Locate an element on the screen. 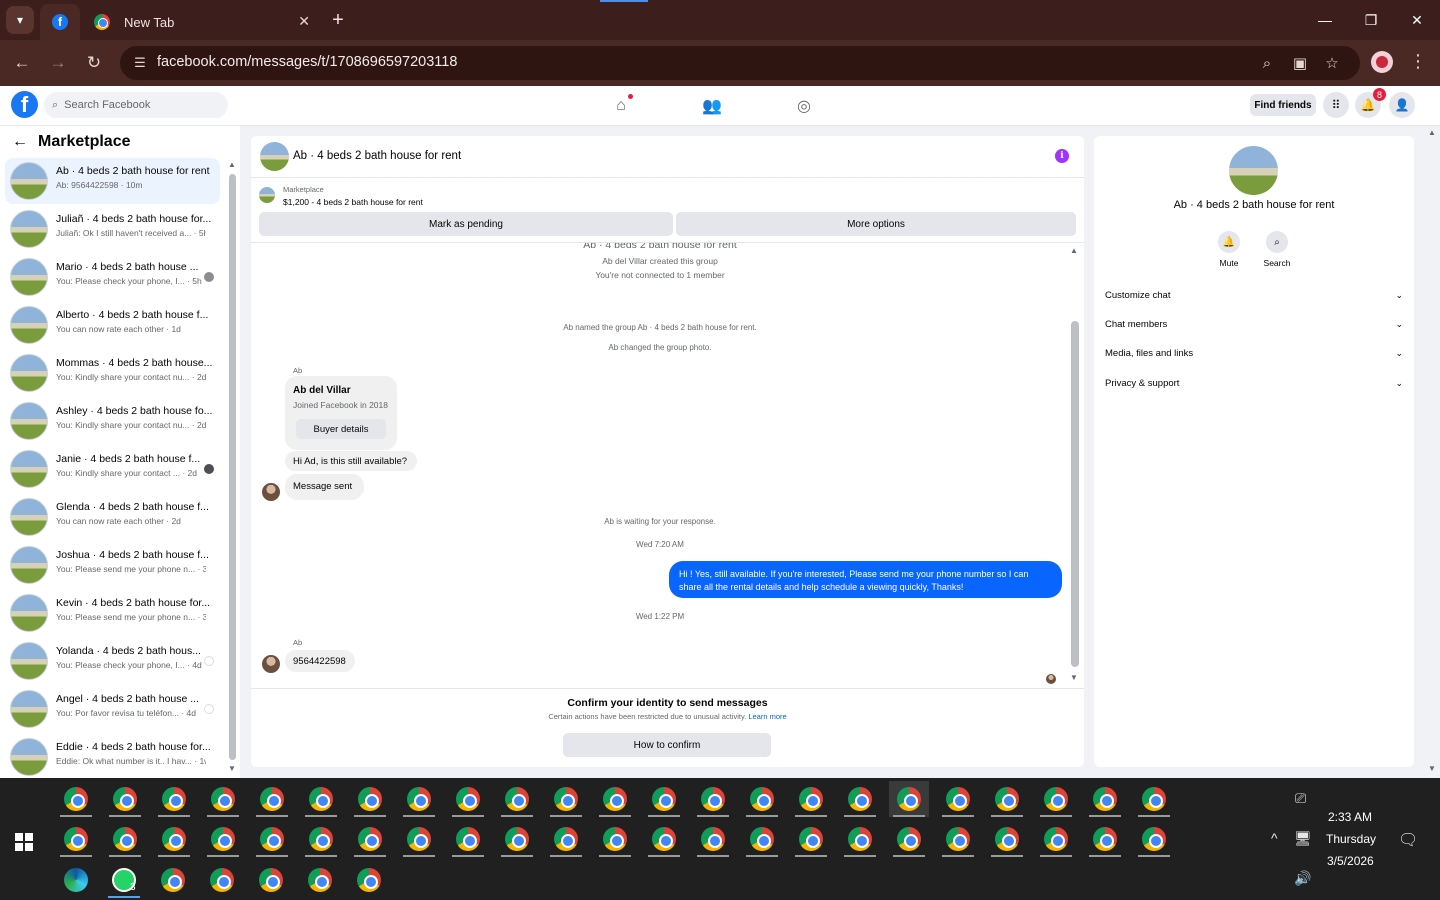 The image size is (1440, 900). site-info-icon: ☰ is located at coordinates (140, 63).